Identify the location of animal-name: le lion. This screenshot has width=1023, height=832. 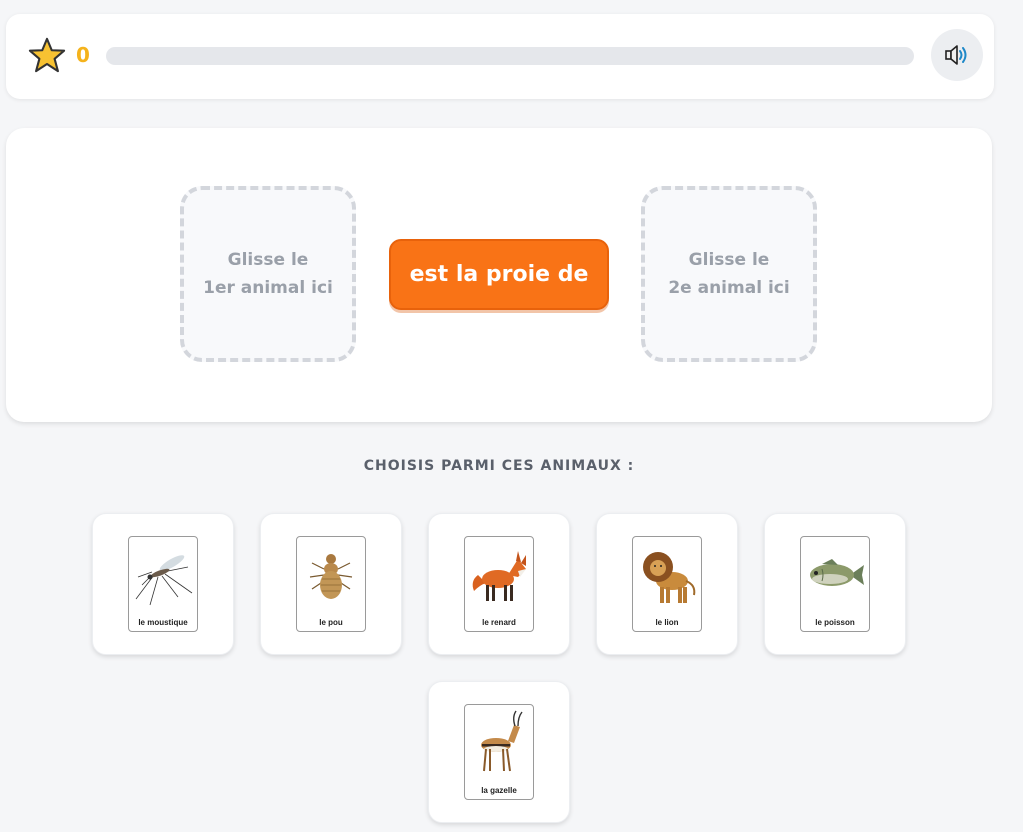
(667, 622).